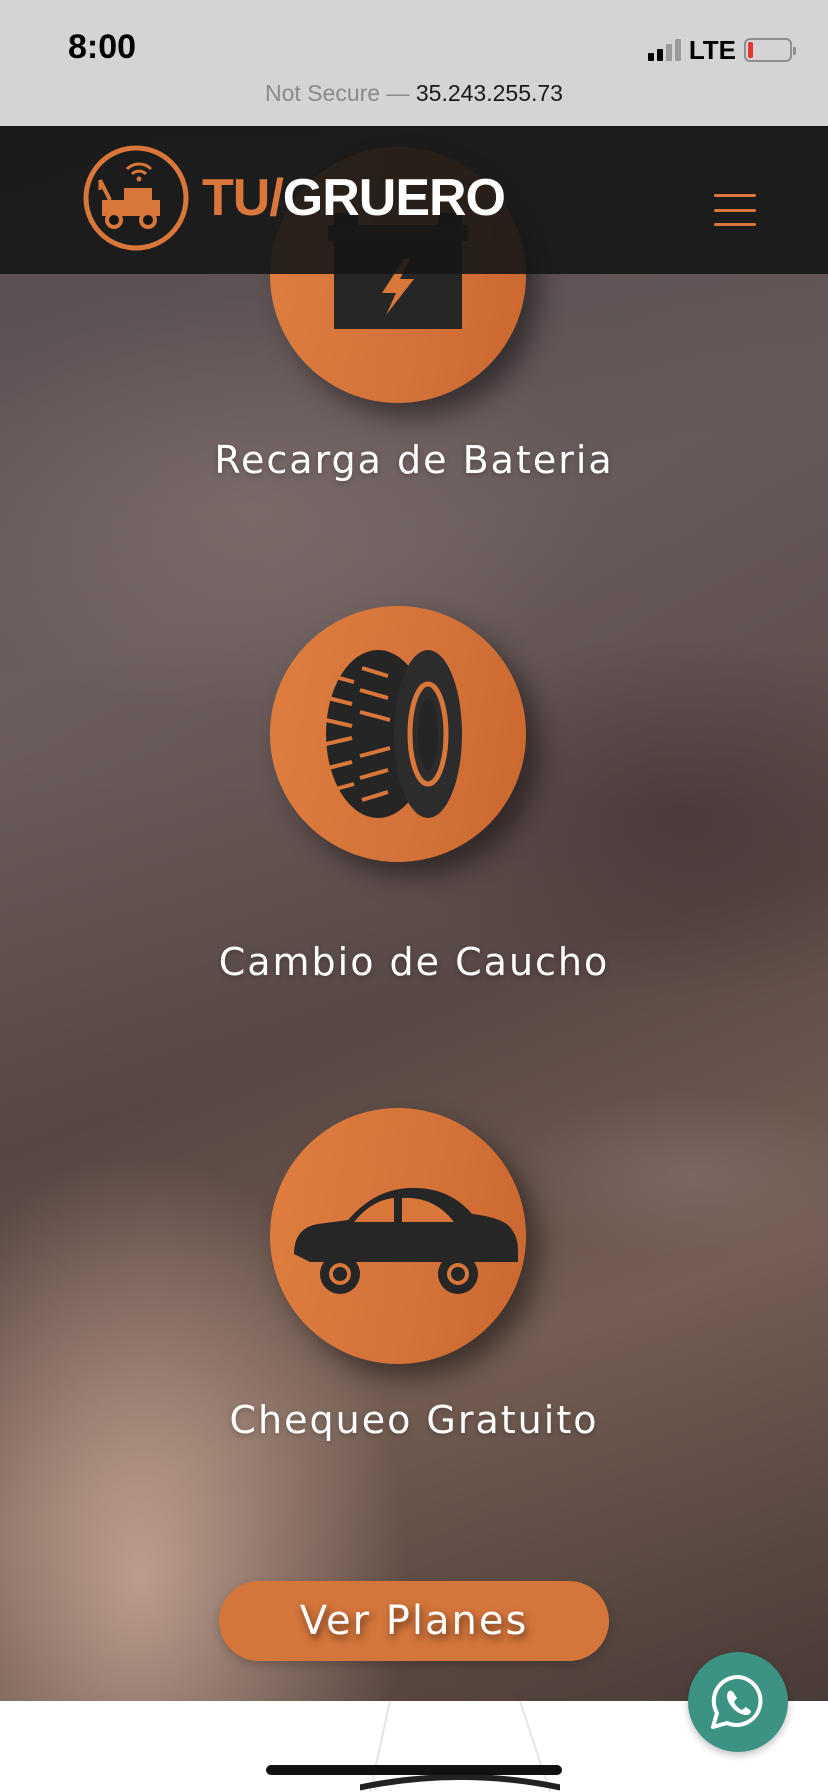 Image resolution: width=828 pixels, height=1792 pixels. I want to click on car-icon, so click(406, 1240).